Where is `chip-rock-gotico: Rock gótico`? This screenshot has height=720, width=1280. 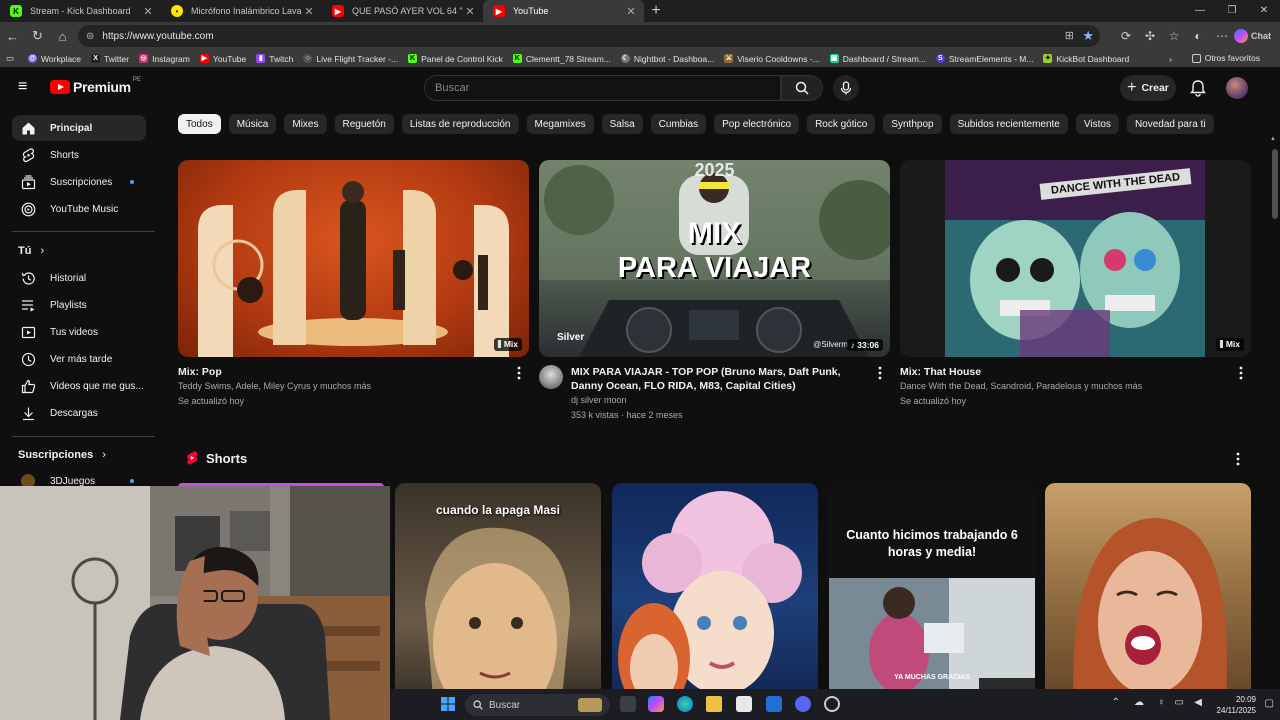 chip-rock-gotico: Rock gótico is located at coordinates (841, 124).